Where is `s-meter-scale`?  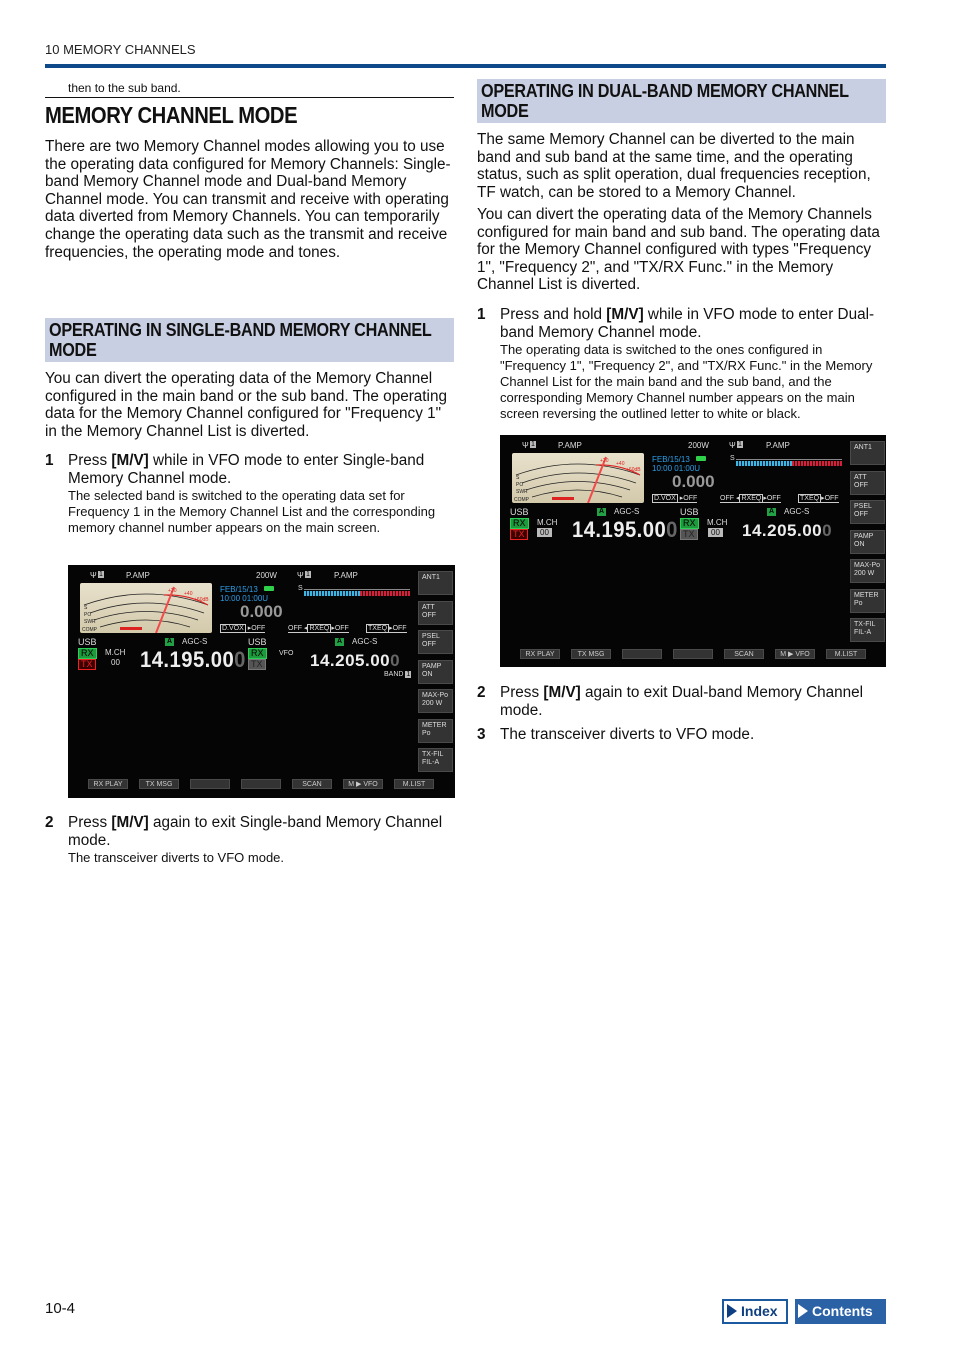 s-meter-scale is located at coordinates (789, 459).